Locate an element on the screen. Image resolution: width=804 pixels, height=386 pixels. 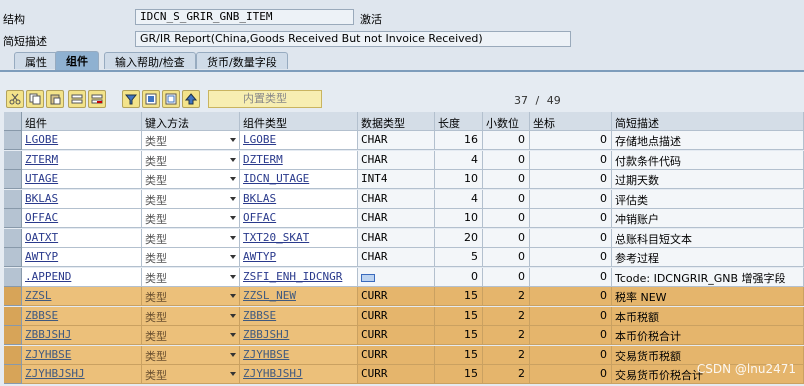
component-cell: UTAGE is located at coordinates (82, 179).